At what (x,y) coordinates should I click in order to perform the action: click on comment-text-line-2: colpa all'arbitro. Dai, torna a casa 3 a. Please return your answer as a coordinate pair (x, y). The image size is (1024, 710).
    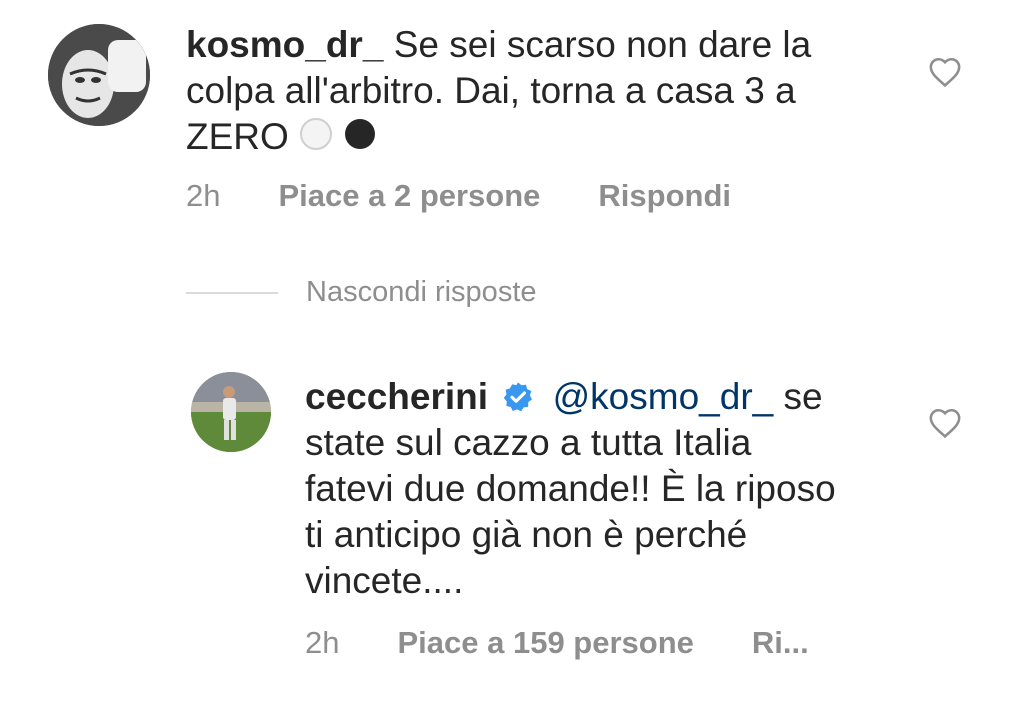
    Looking at the image, I should click on (491, 90).